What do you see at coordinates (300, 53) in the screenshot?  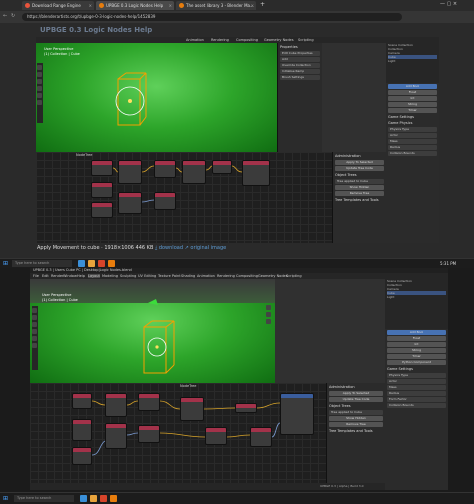 I see `panel-row: Edit Cube Properties` at bounding box center [300, 53].